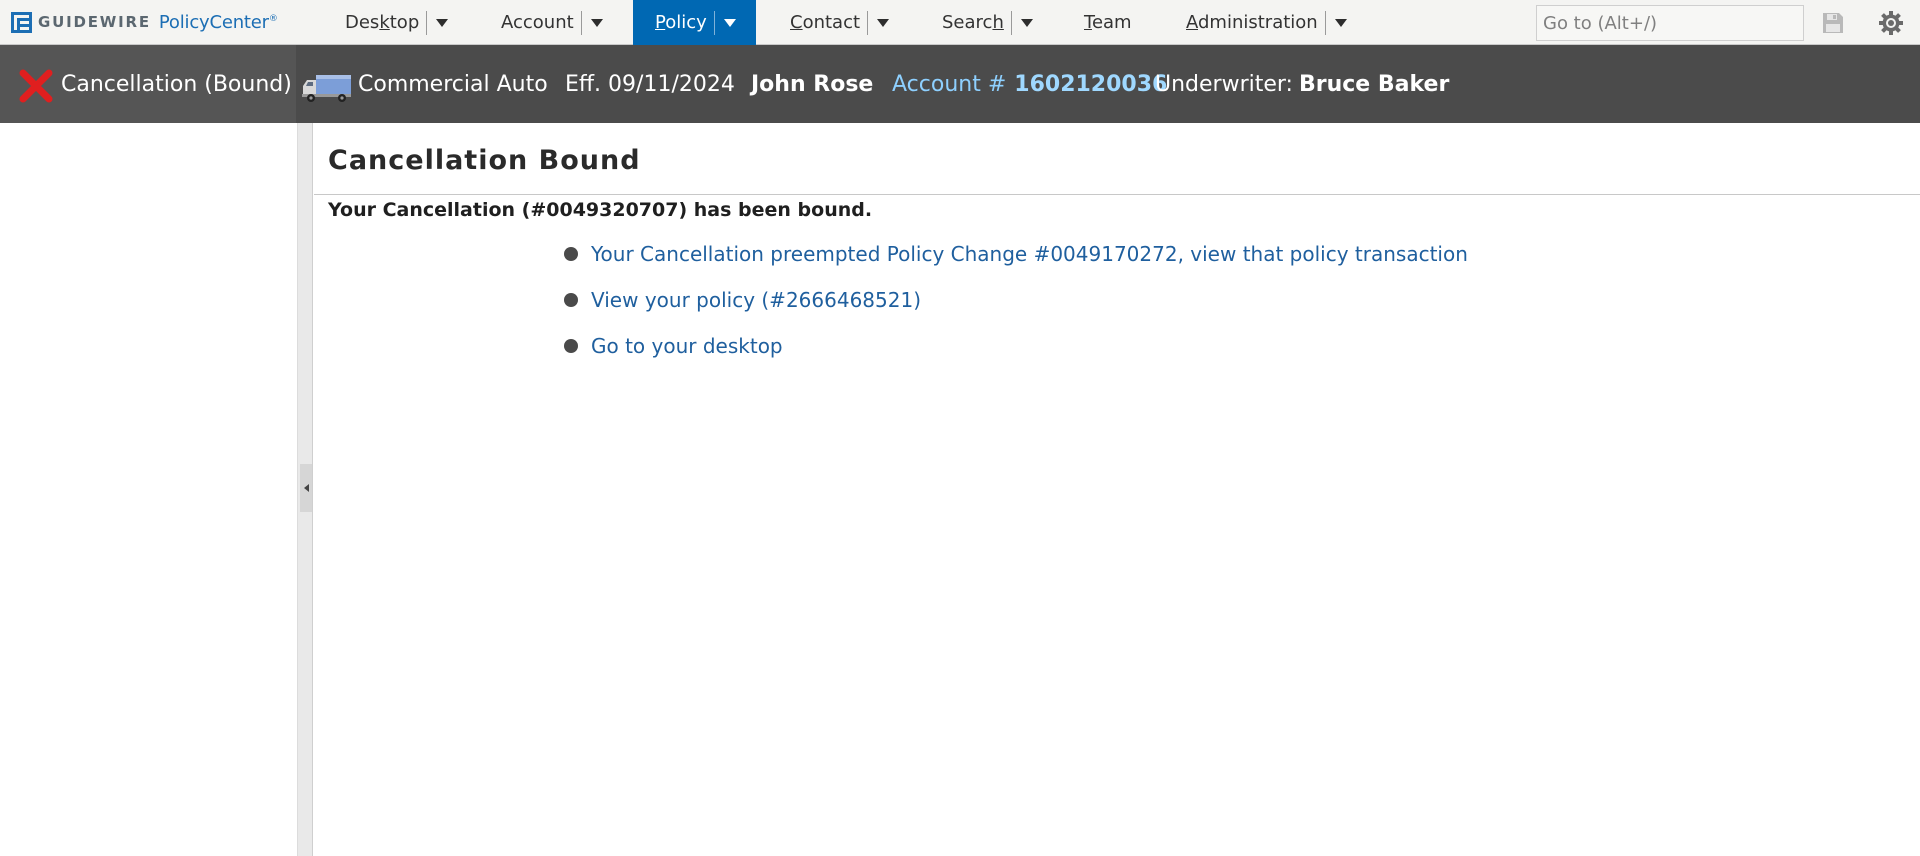 This screenshot has height=856, width=1920. I want to click on nav-desktop-tab: Desktop, so click(394, 22).